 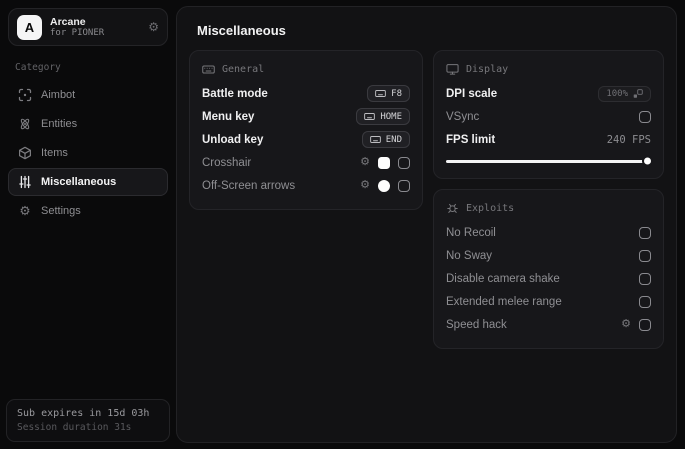 I want to click on no-sway-checkbox, so click(x=645, y=255).